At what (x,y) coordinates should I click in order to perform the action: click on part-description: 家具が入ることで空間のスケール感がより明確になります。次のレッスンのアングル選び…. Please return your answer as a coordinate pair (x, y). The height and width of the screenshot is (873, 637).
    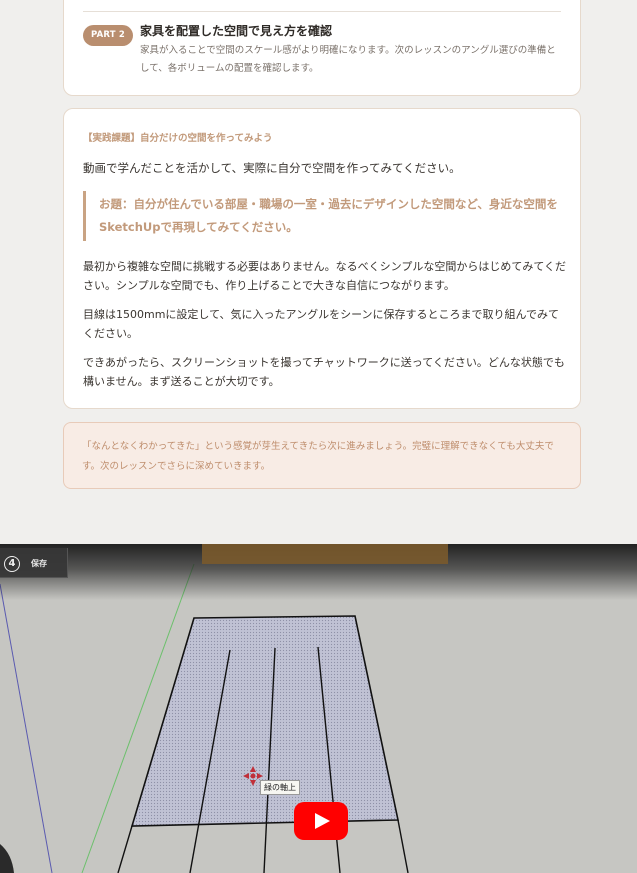
    Looking at the image, I should click on (348, 59).